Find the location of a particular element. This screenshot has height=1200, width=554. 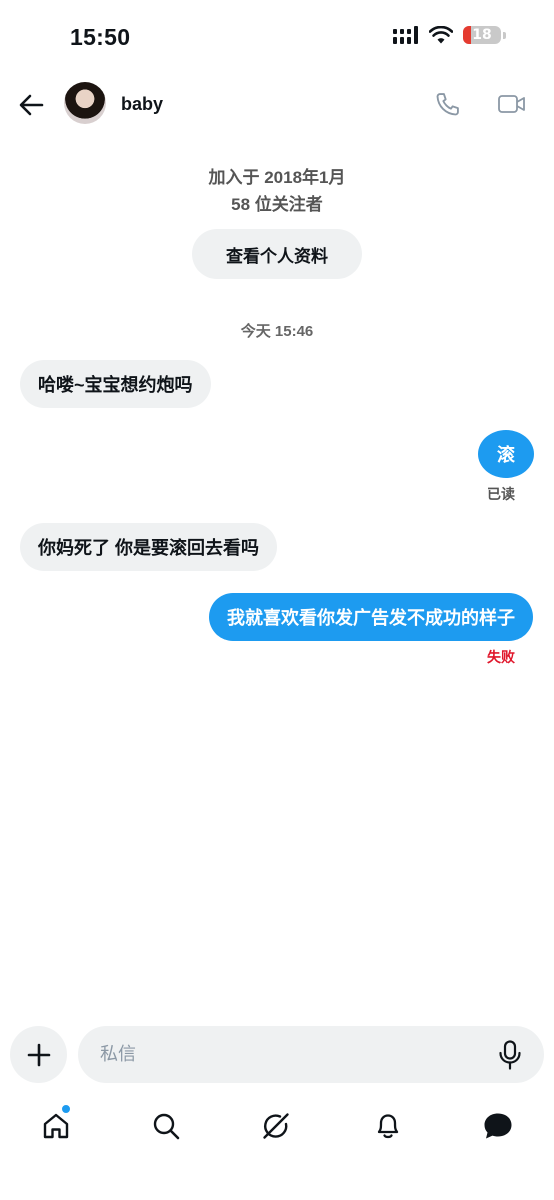

message-failed-status: 失败 is located at coordinates (501, 657).